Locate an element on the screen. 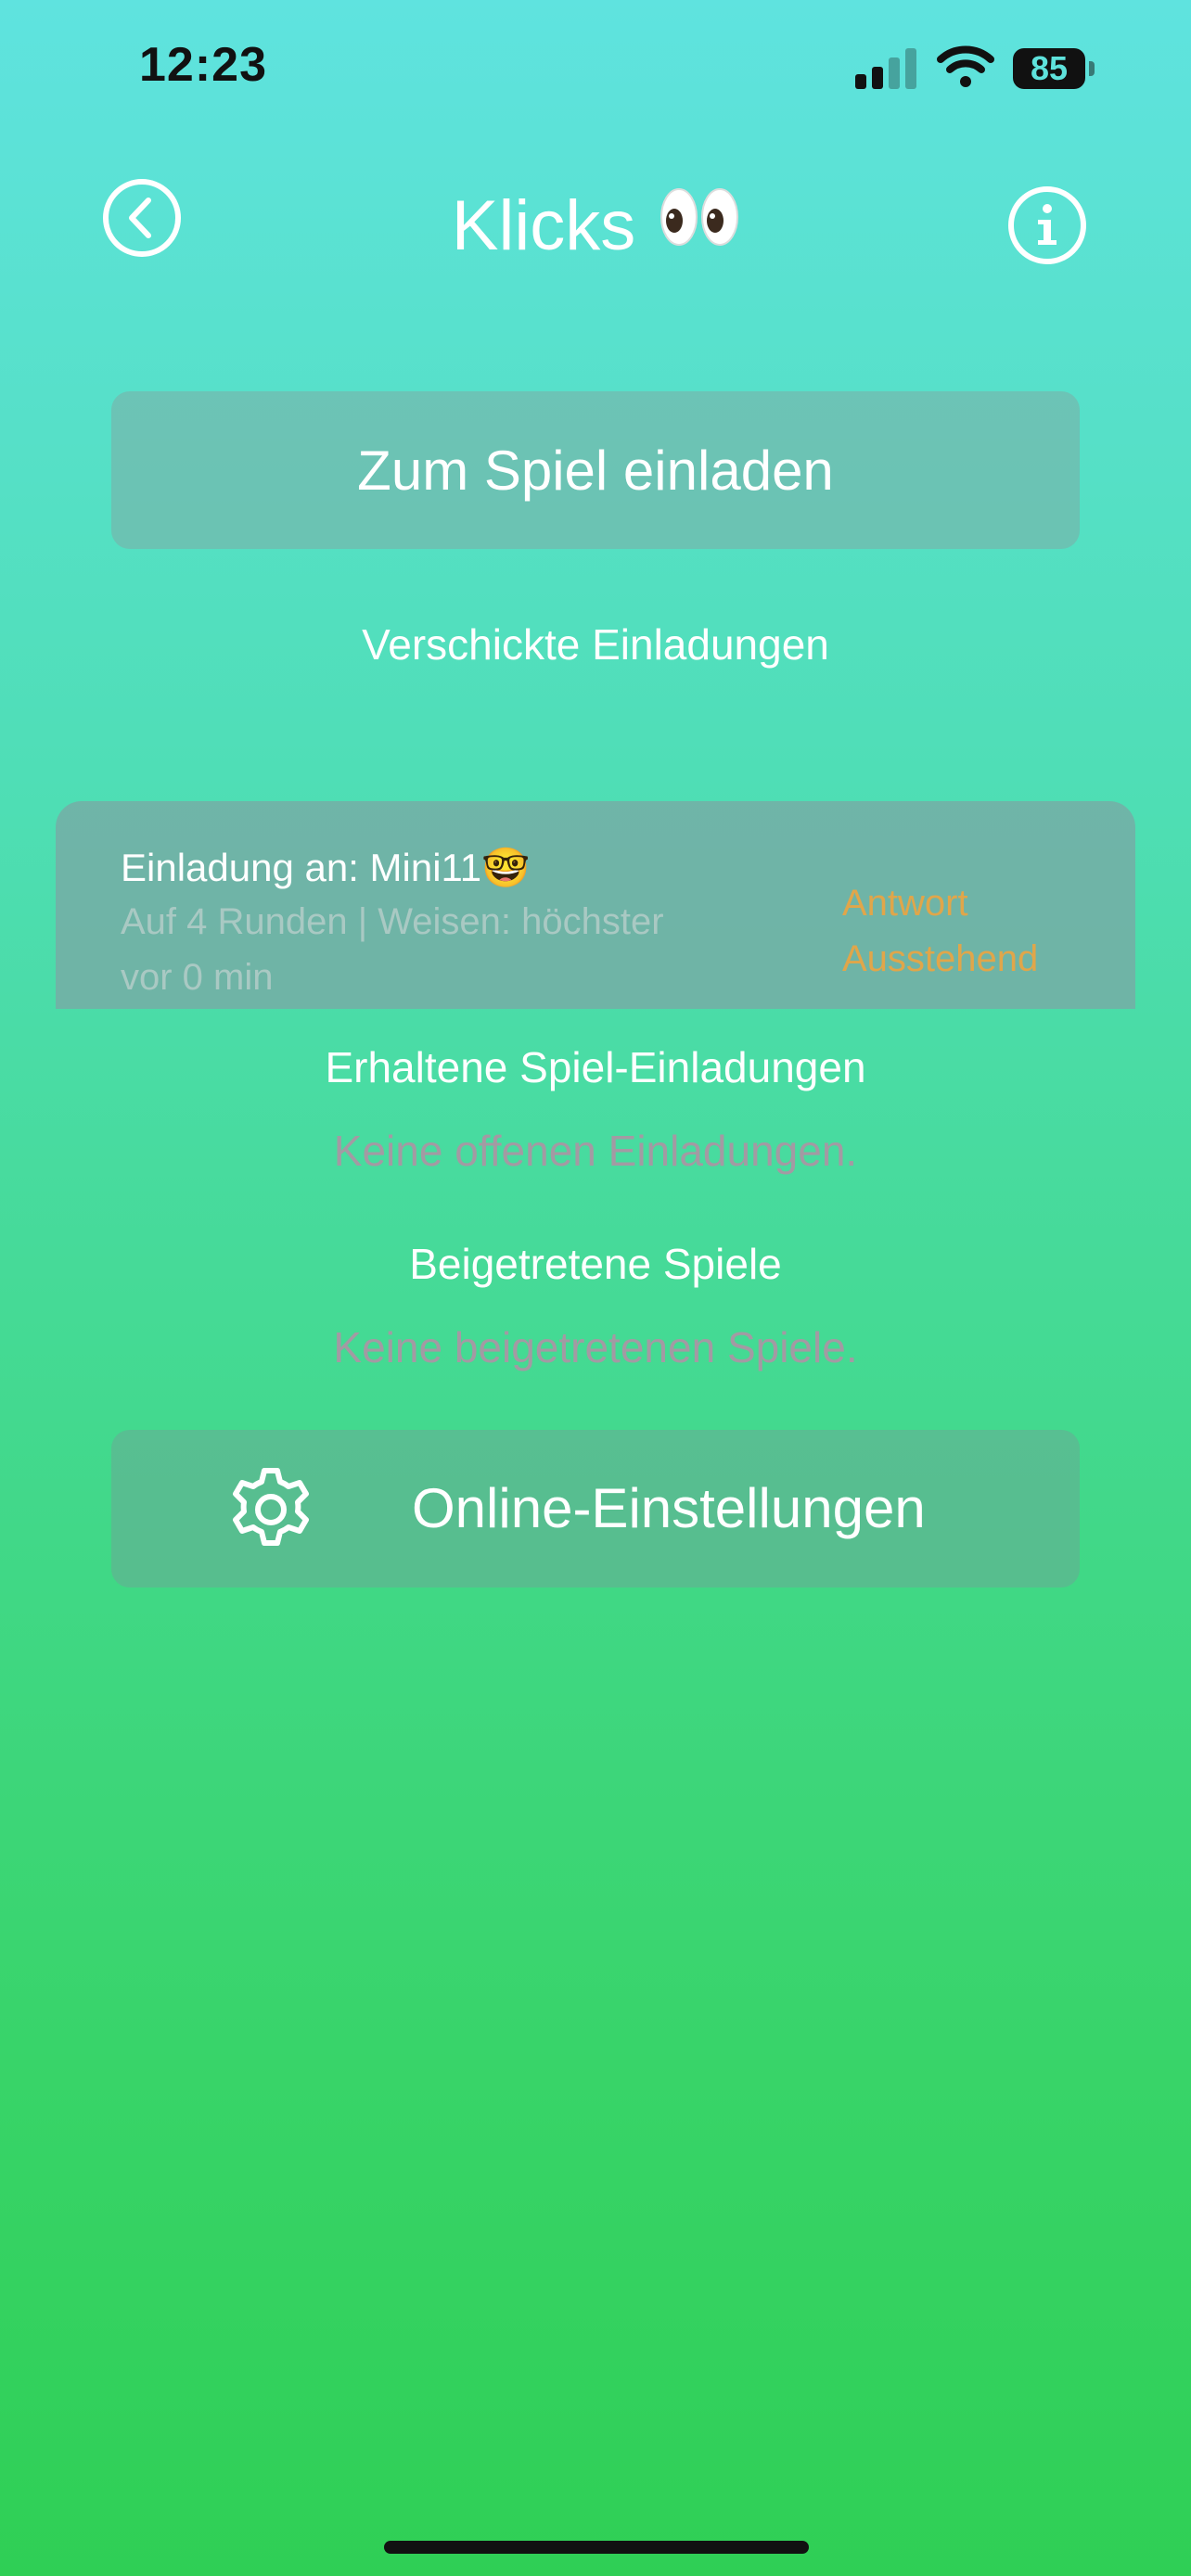 This screenshot has height=2576, width=1191. invitation-time: vor 0 min is located at coordinates (197, 977).